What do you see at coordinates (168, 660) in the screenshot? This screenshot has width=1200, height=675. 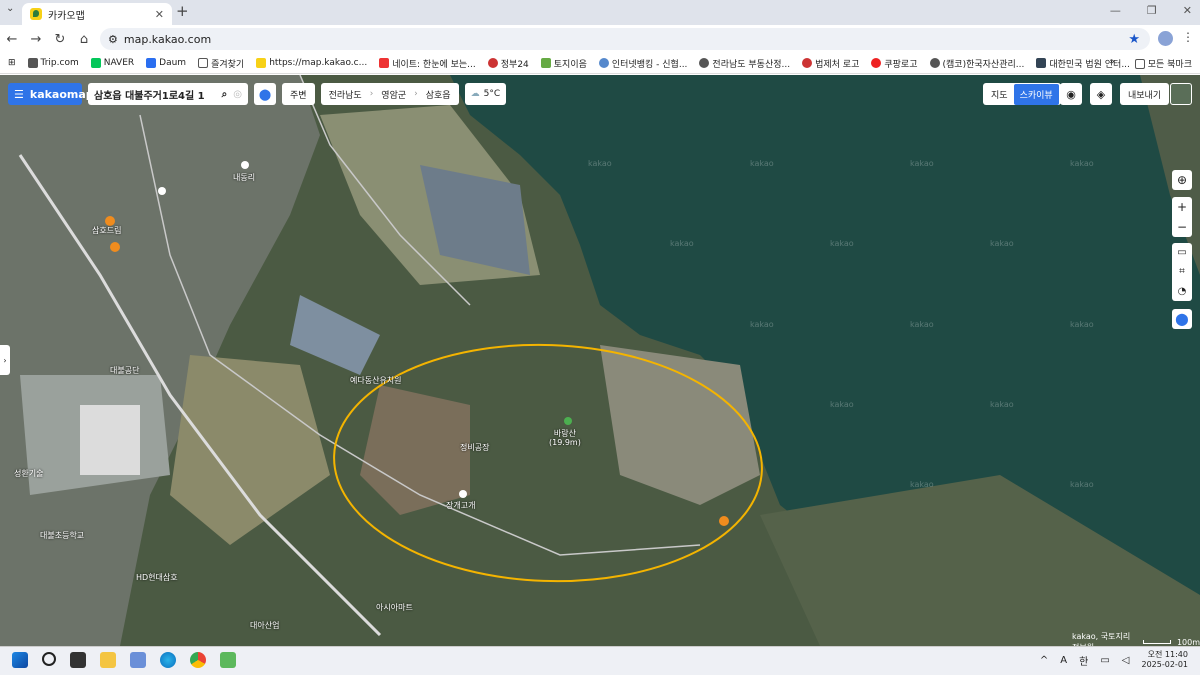 I see `edge-icon` at bounding box center [168, 660].